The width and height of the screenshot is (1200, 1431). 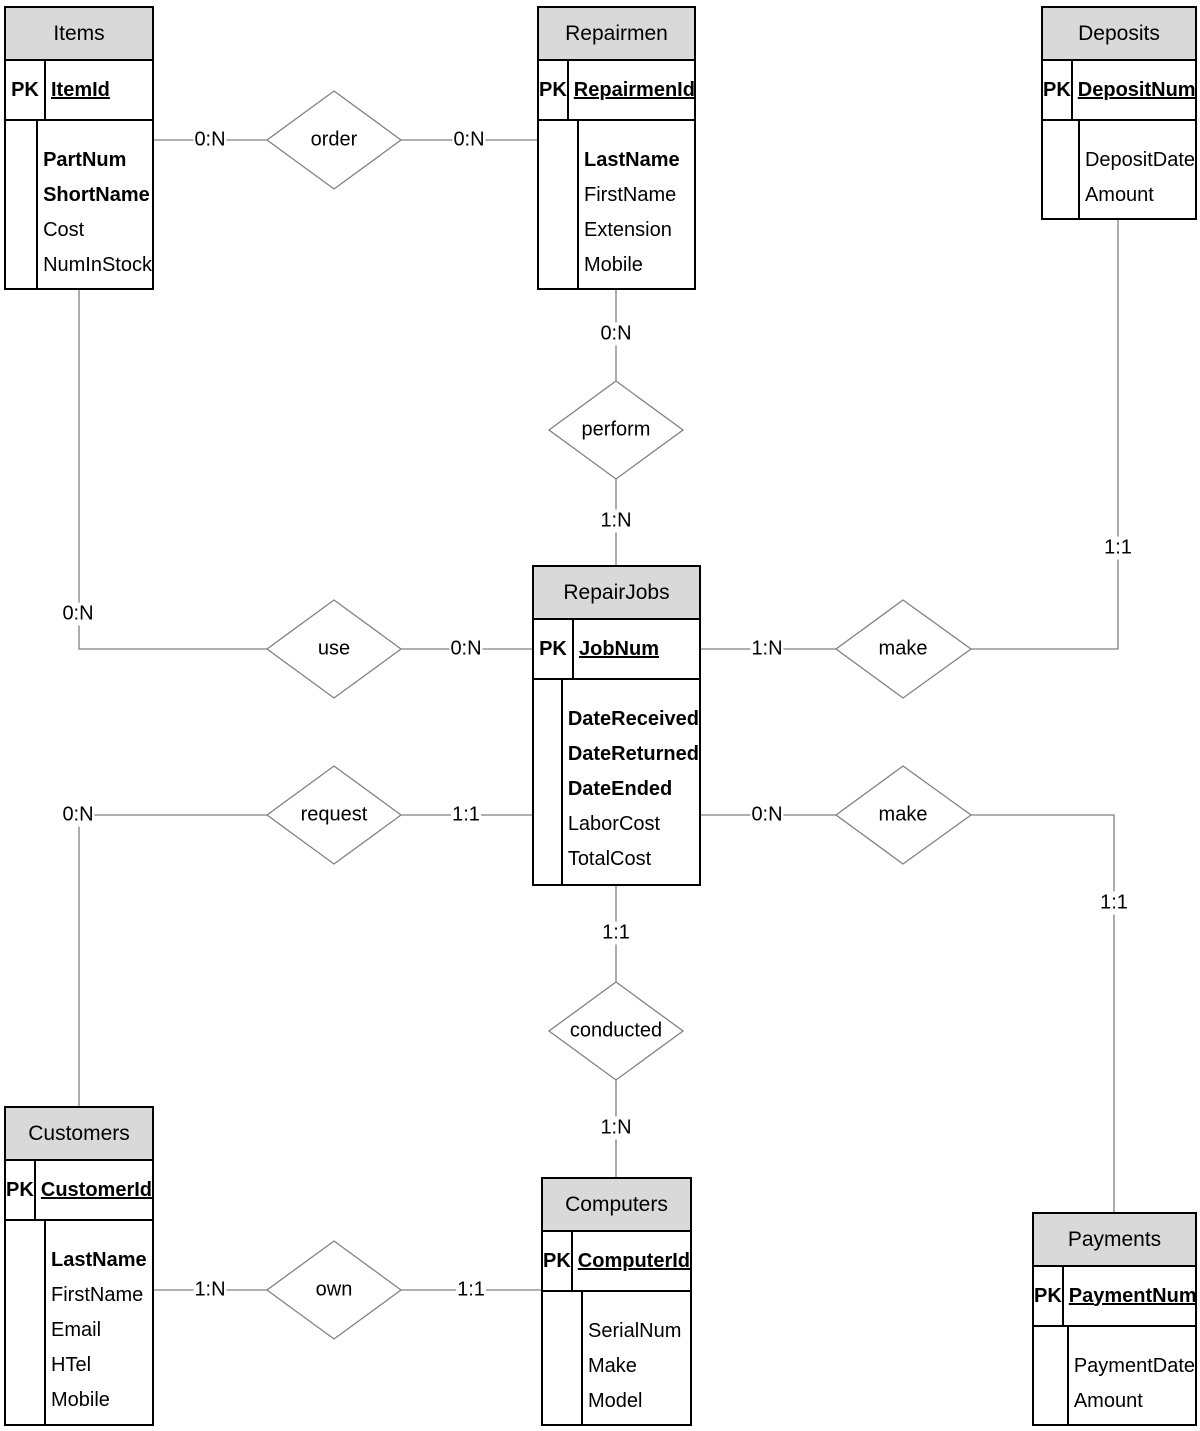 I want to click on cardinality-perform-repairmen: 0:N, so click(x=616, y=334).